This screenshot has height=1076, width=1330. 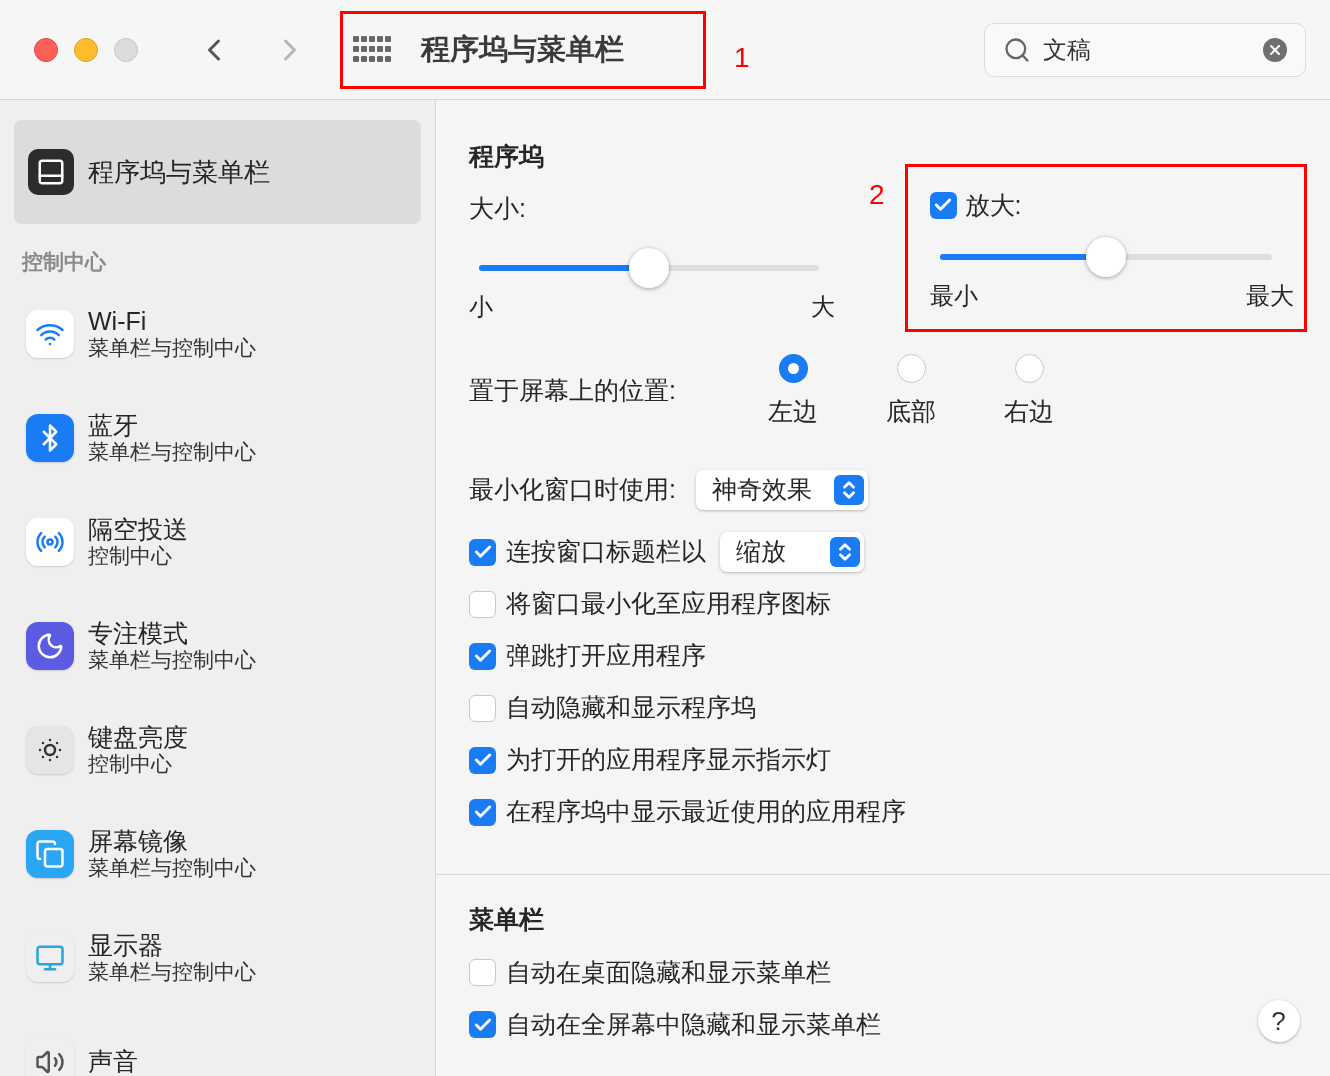 I want to click on min-label: 最小, so click(x=953, y=296).